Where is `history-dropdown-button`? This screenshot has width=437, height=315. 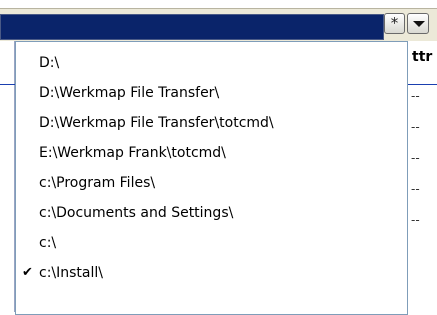
history-dropdown-button is located at coordinates (418, 23).